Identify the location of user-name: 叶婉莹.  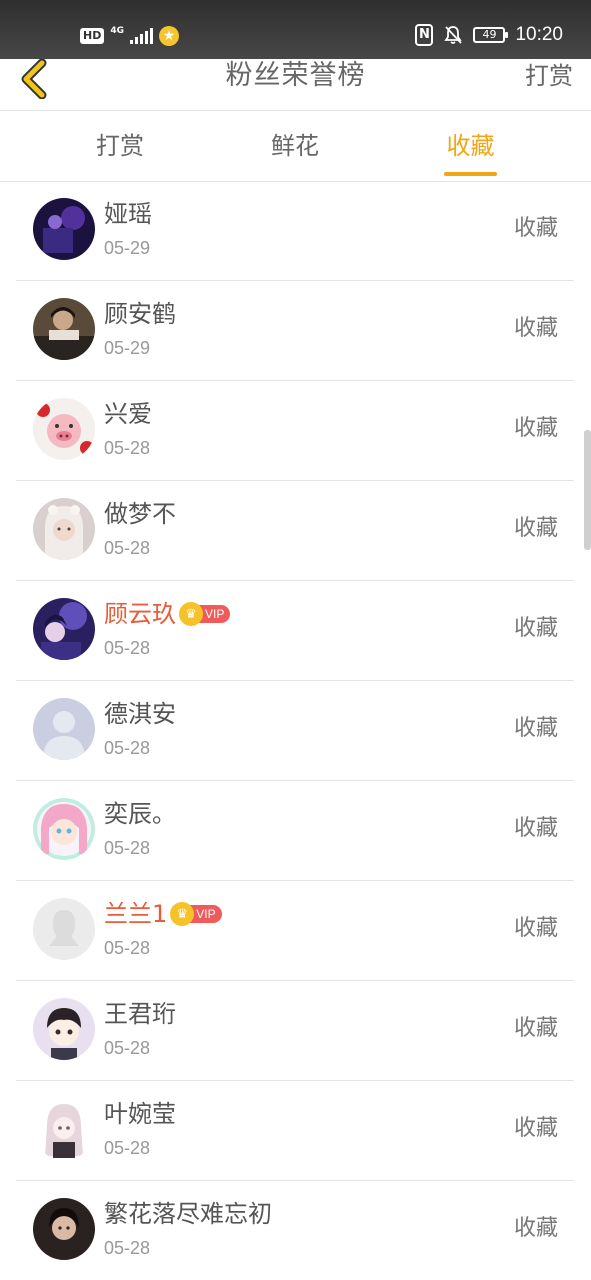
(140, 1114).